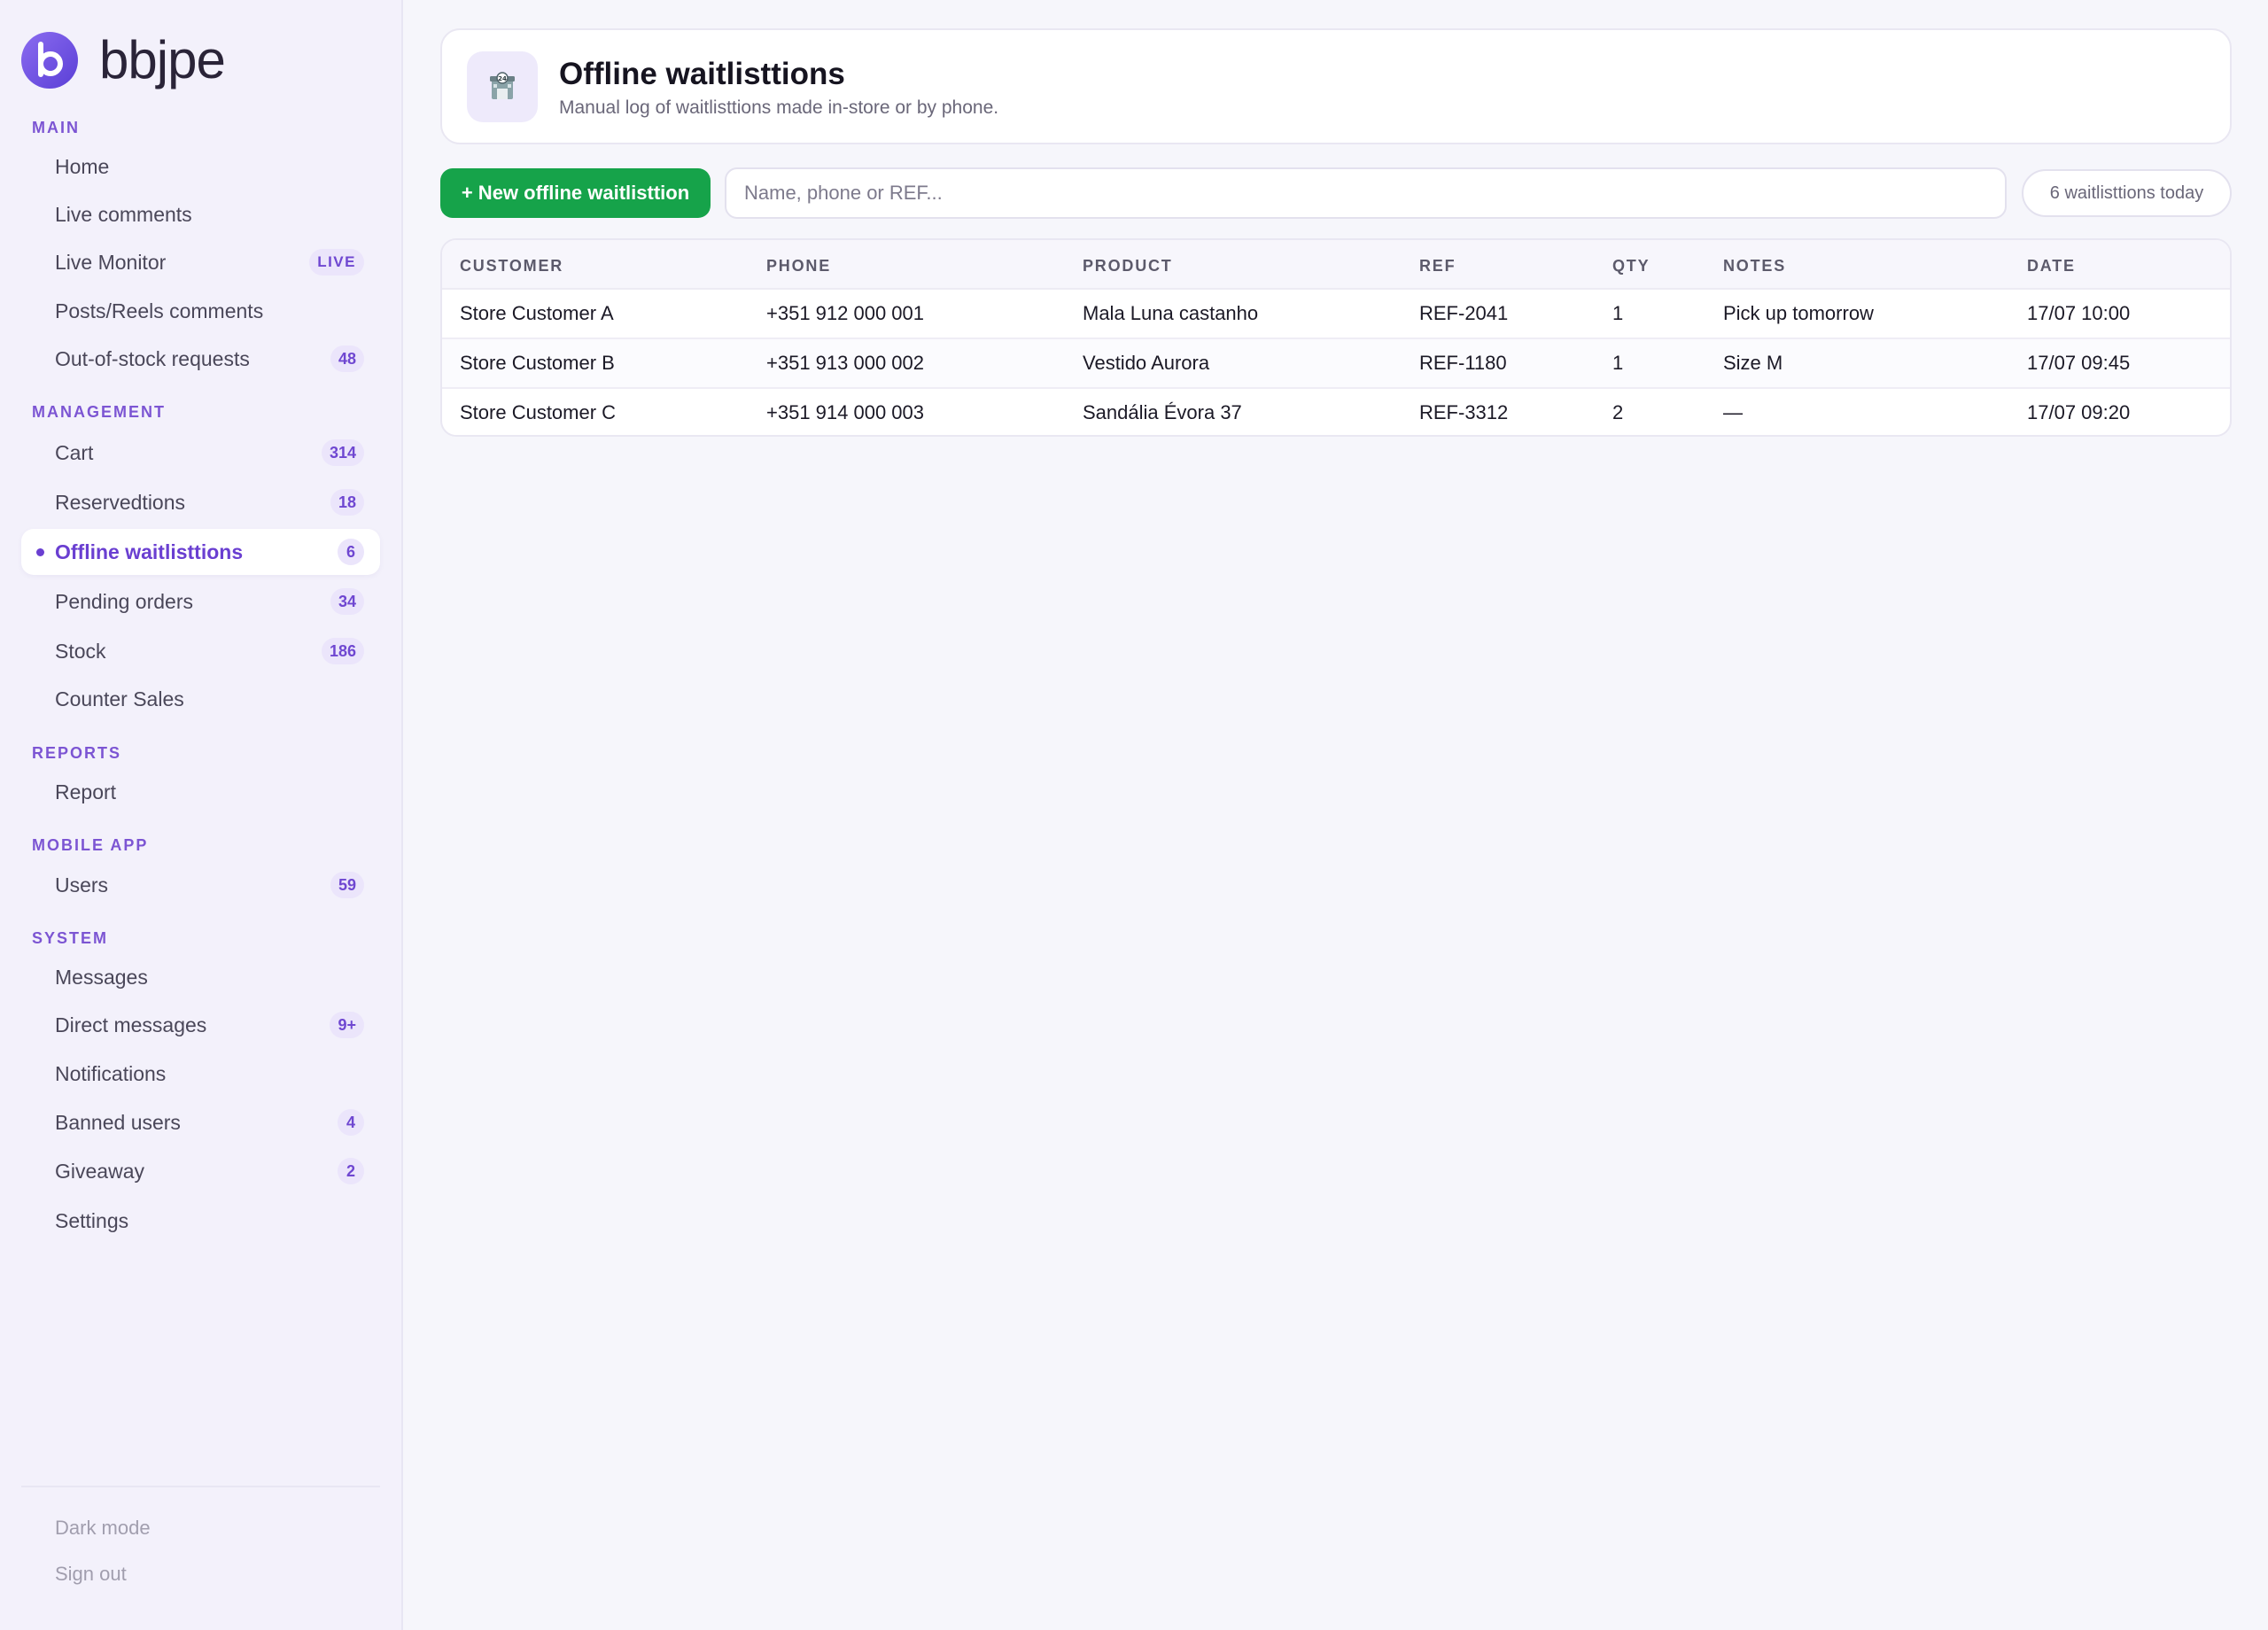  I want to click on sidebar-item-label: Messages, so click(101, 977).